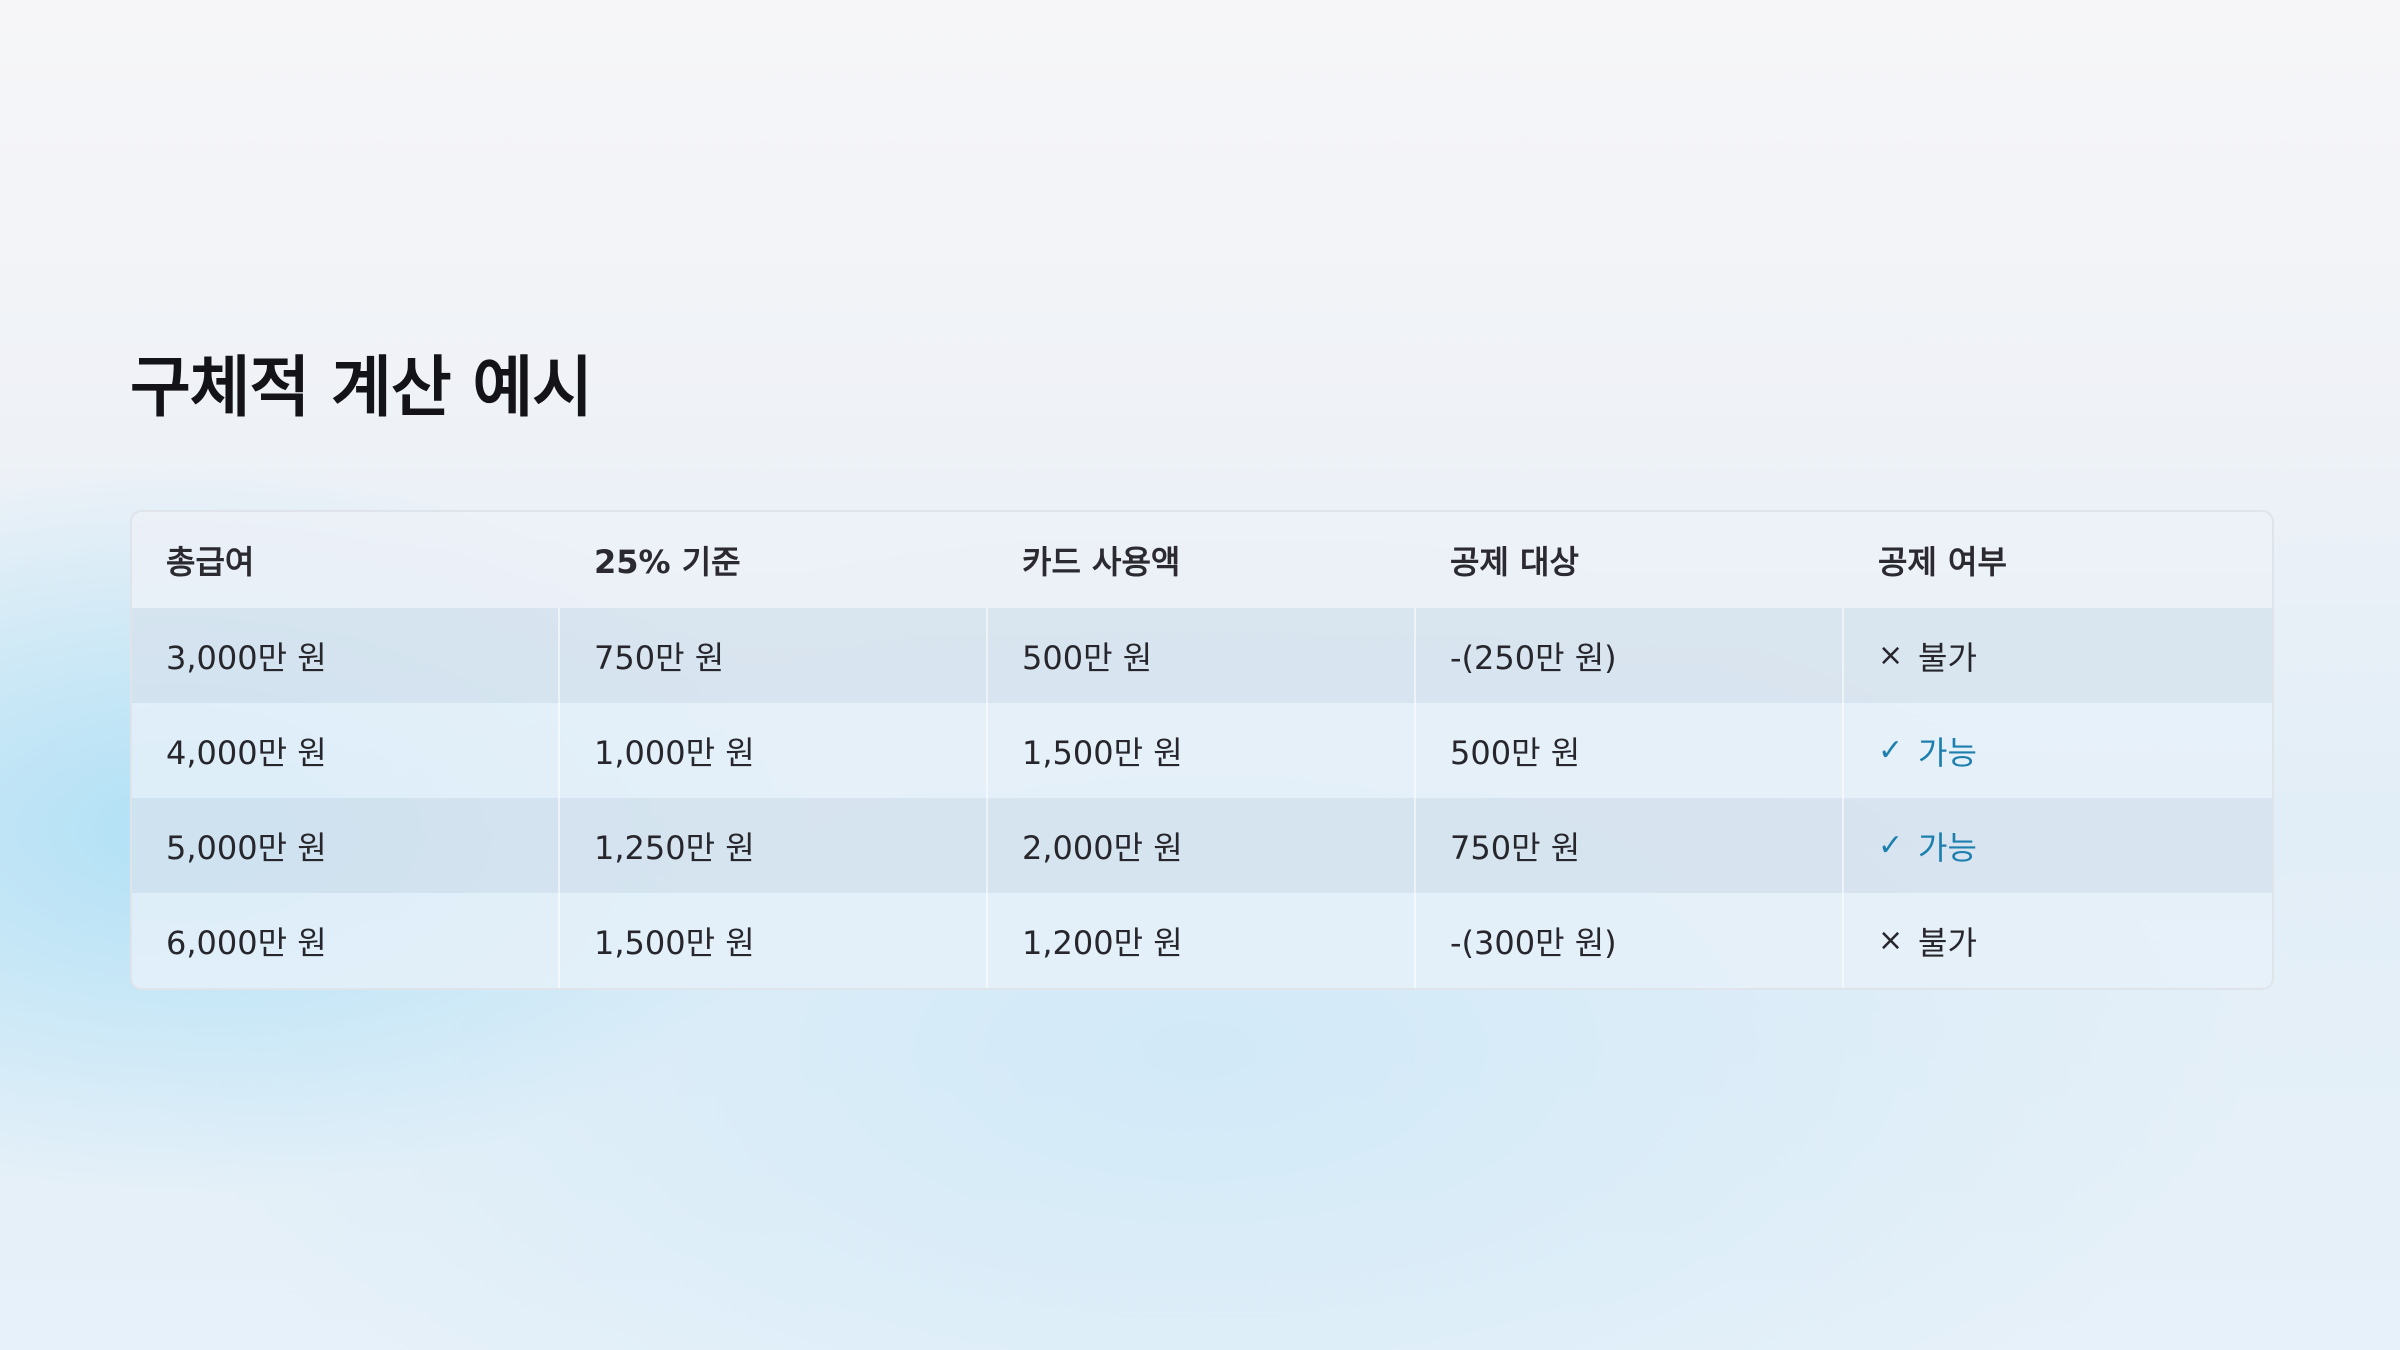 This screenshot has height=1350, width=2400. I want to click on header-card-usage: 카드 사용액, so click(1101, 562).